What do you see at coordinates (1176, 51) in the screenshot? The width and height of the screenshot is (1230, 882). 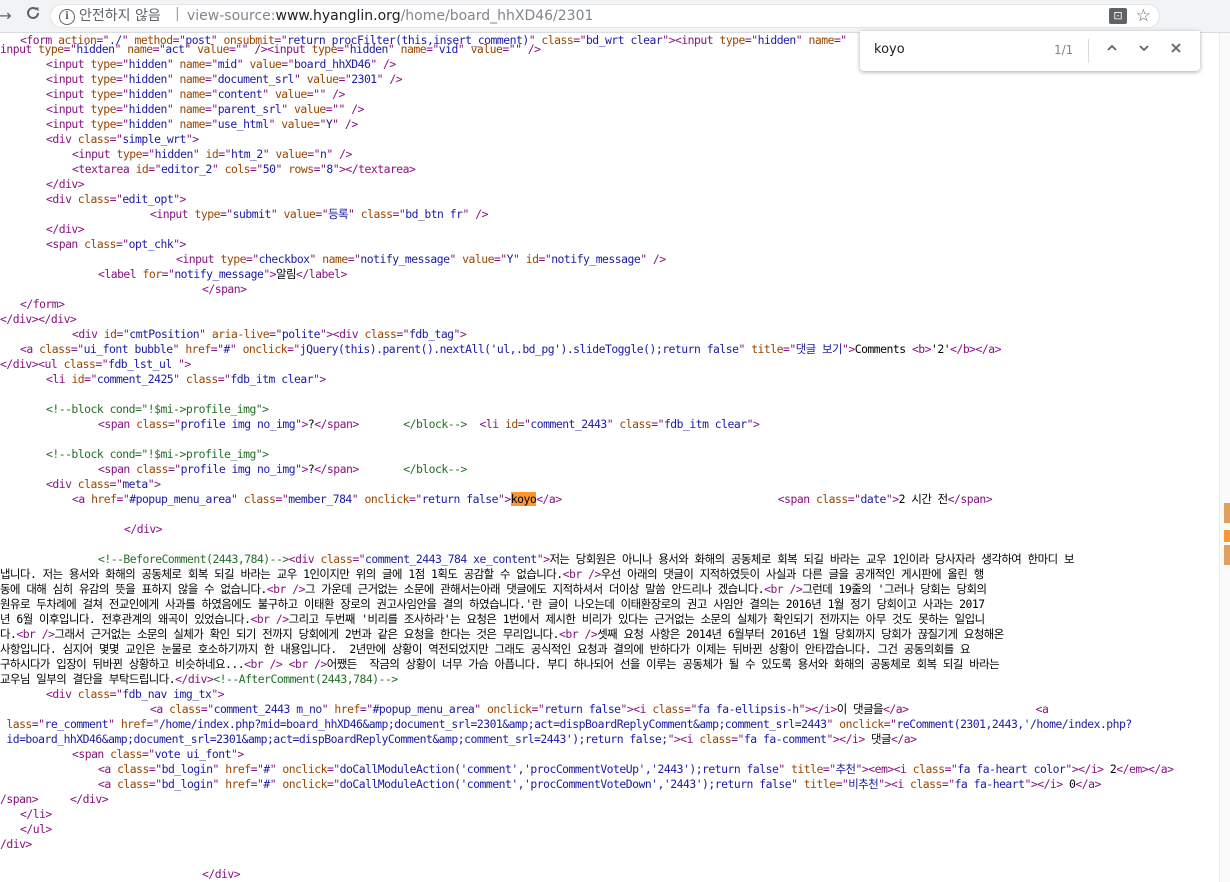 I see `find-close-button` at bounding box center [1176, 51].